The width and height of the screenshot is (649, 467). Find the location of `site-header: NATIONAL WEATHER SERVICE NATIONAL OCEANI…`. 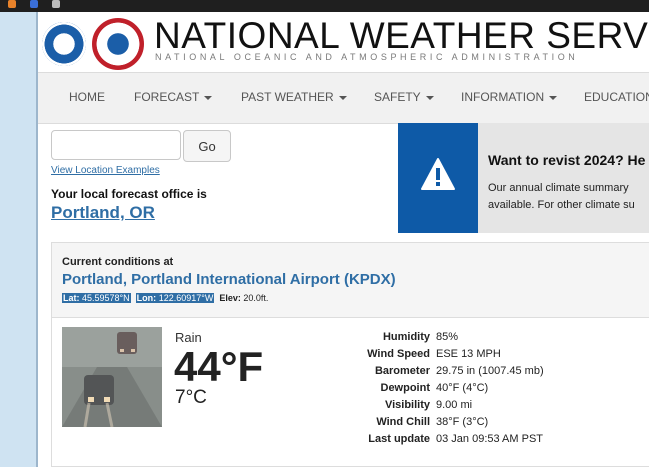

site-header: NATIONAL WEATHER SERVICE NATIONAL OCEANI… is located at coordinates (343, 42).